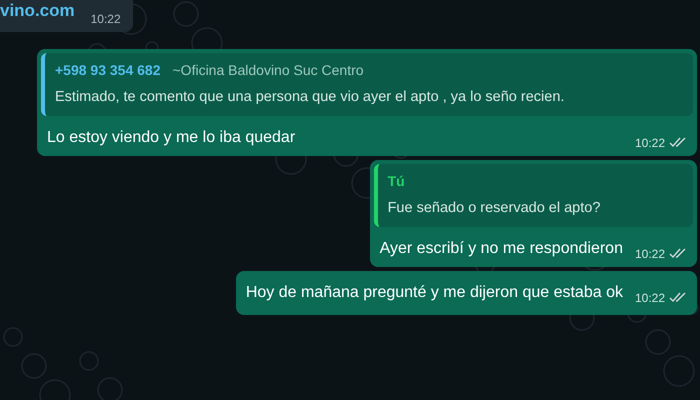  Describe the element at coordinates (171, 138) in the screenshot. I see `message-text: Lo estoy viendo y me lo iba quedar` at that location.